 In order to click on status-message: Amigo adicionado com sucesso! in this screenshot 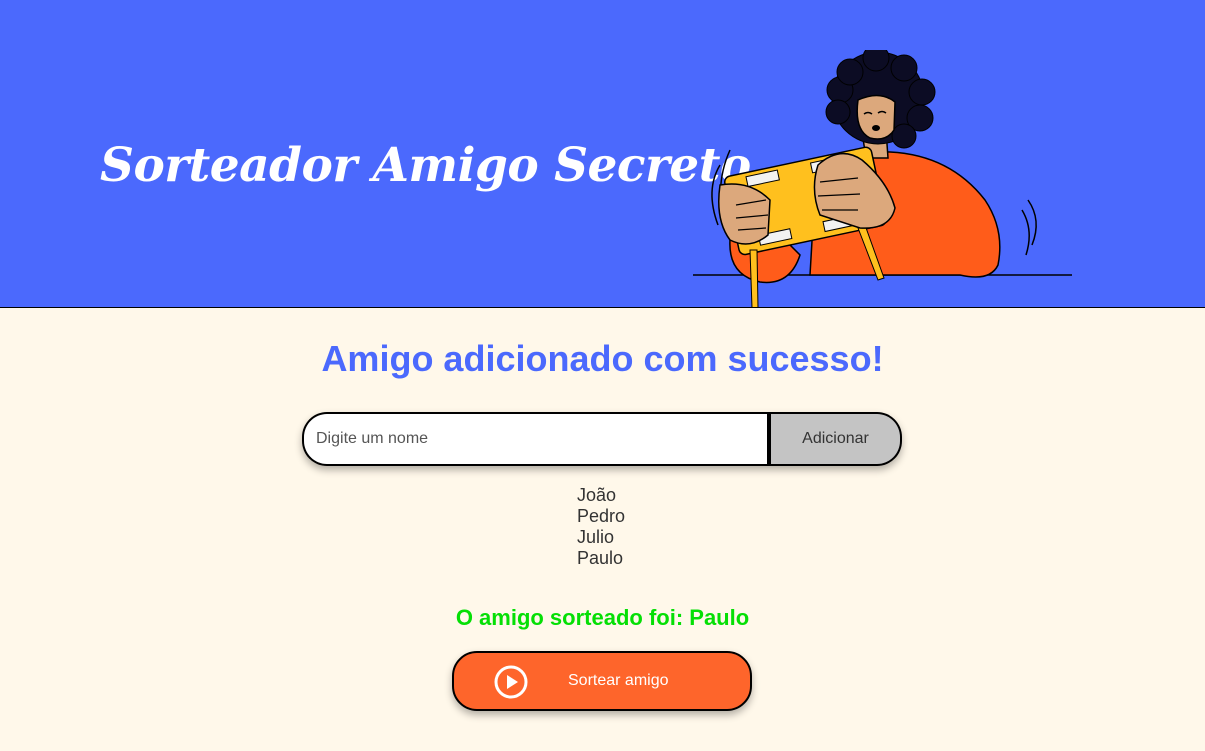, I will do `click(602, 358)`.